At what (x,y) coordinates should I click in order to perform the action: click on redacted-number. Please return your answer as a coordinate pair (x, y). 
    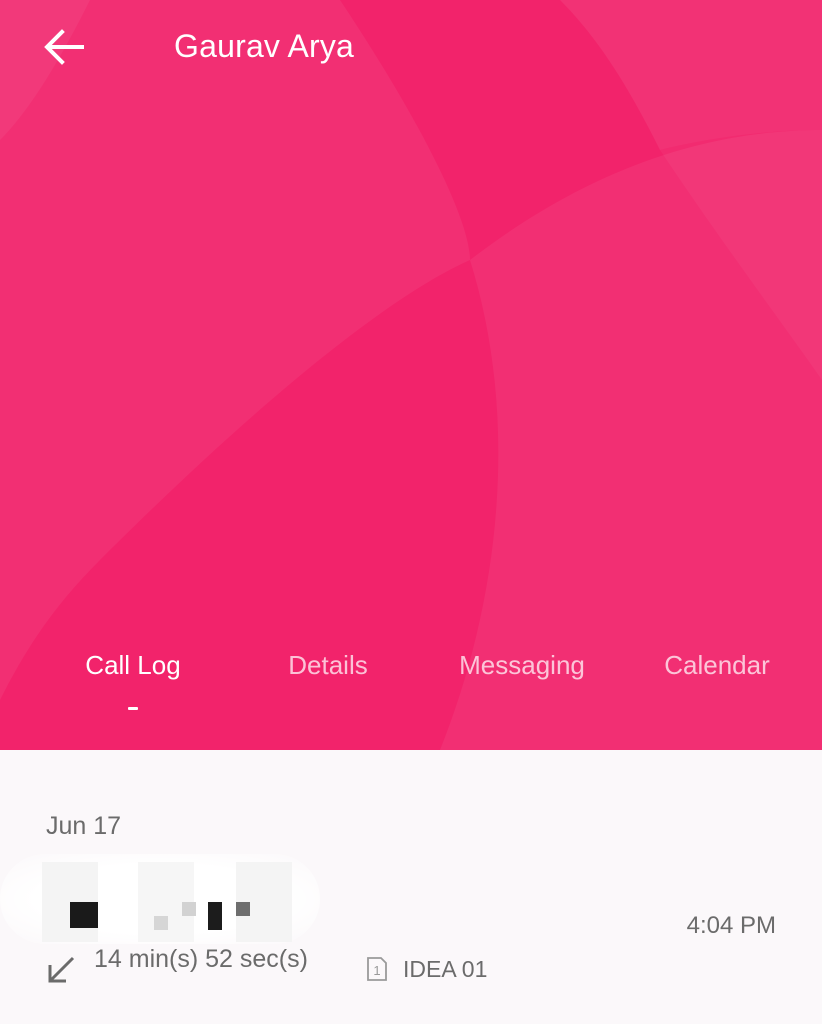
    Looking at the image, I should click on (160, 899).